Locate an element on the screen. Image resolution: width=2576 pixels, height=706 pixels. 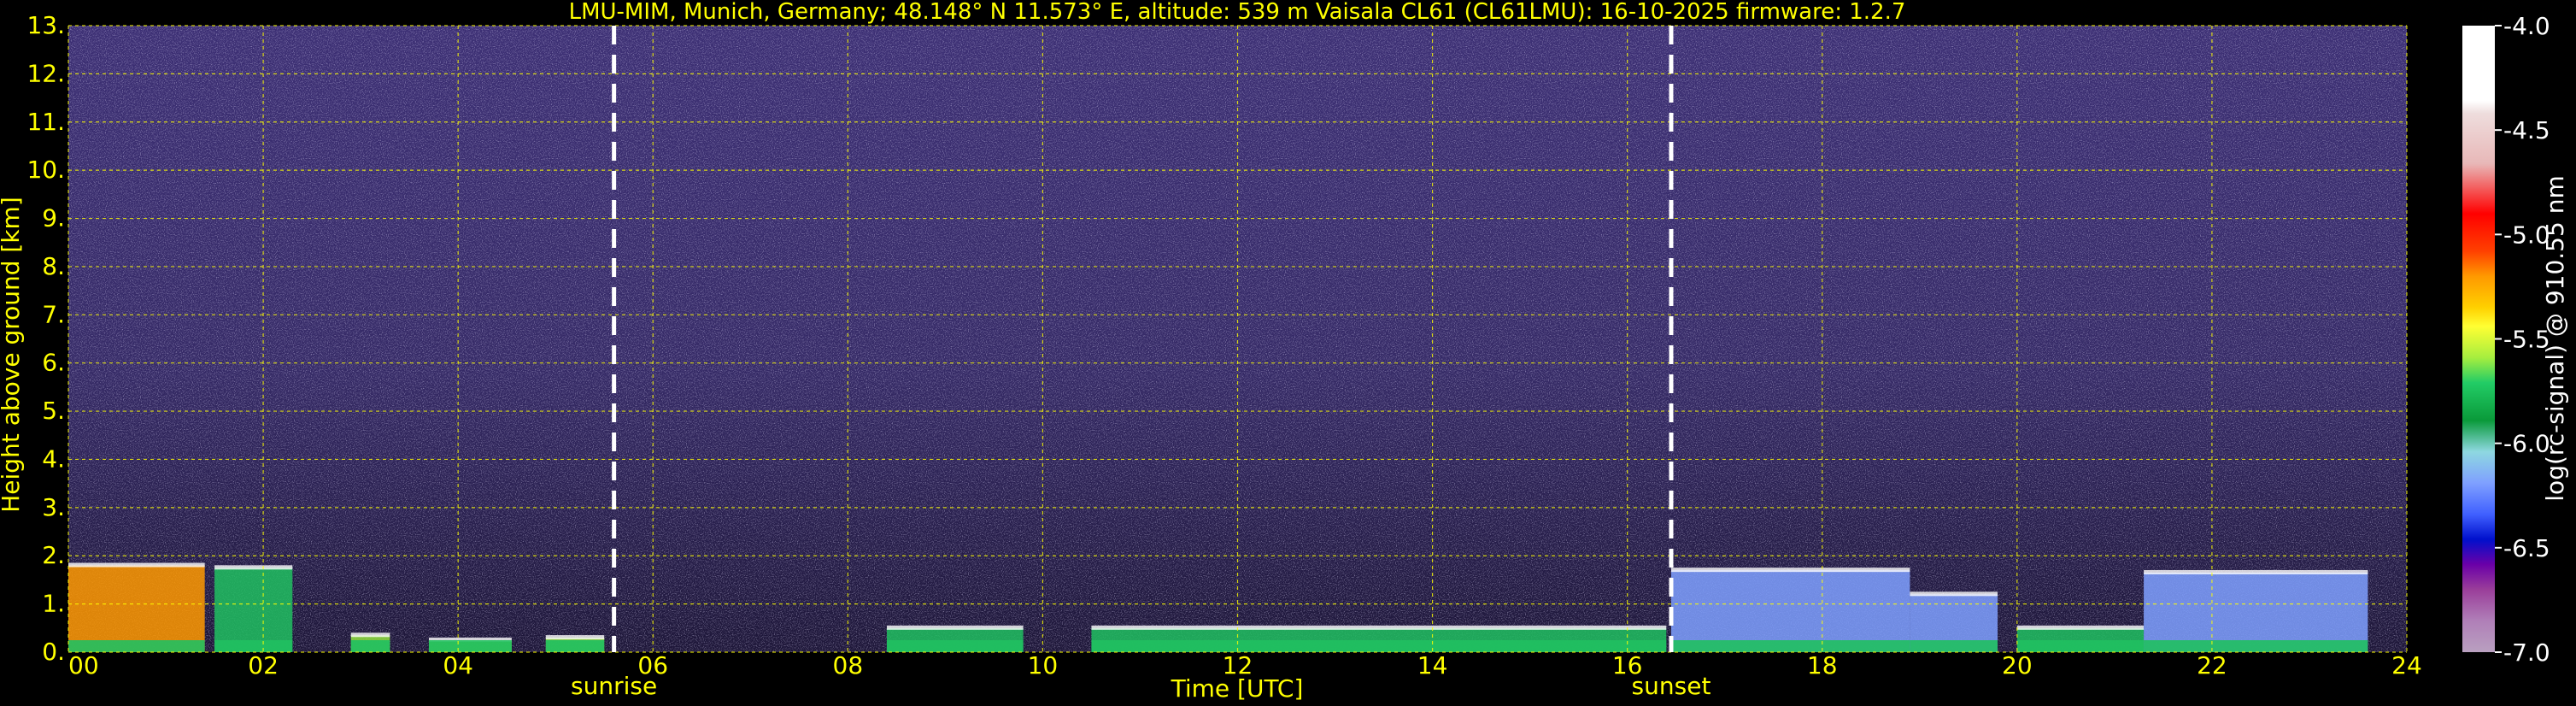
x-tick-label: 24 is located at coordinates (2406, 665).